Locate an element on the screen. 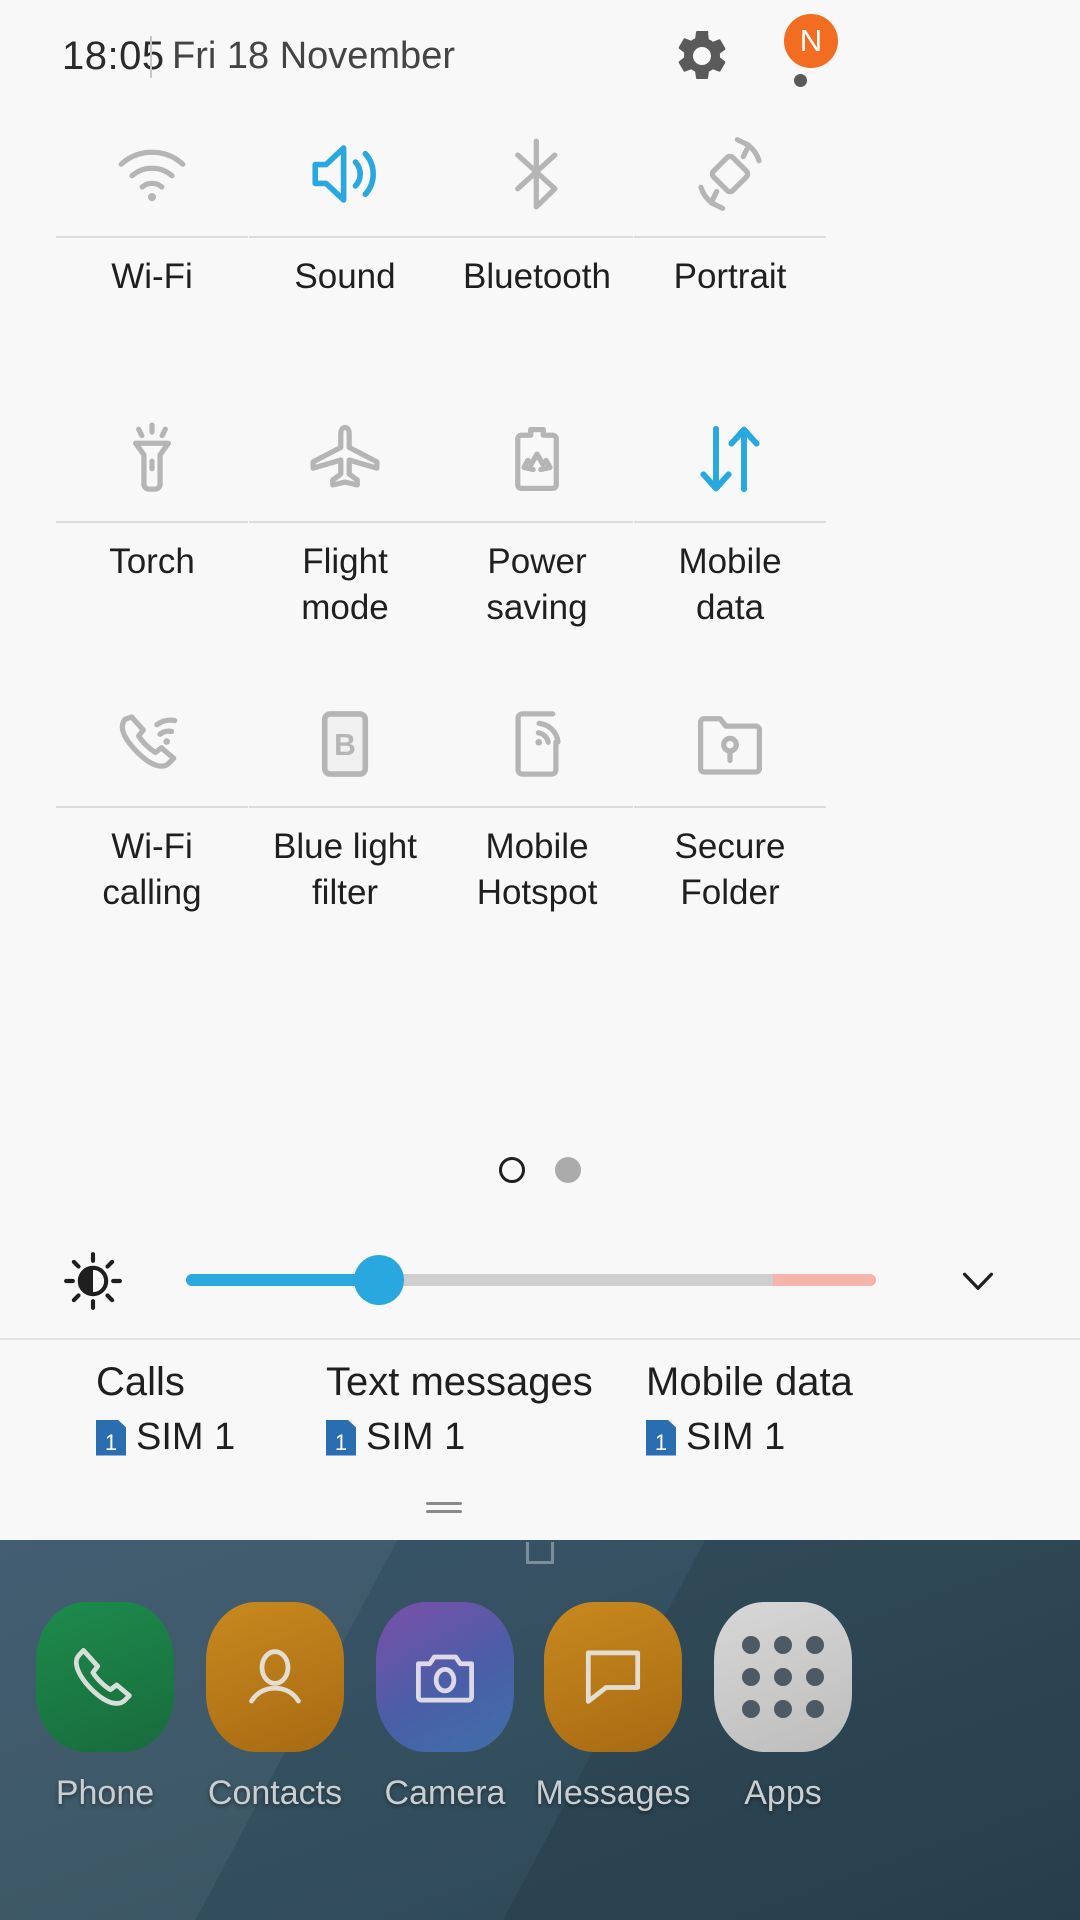 This screenshot has height=1920, width=1080. dock-item-messages: Messages is located at coordinates (613, 1707).